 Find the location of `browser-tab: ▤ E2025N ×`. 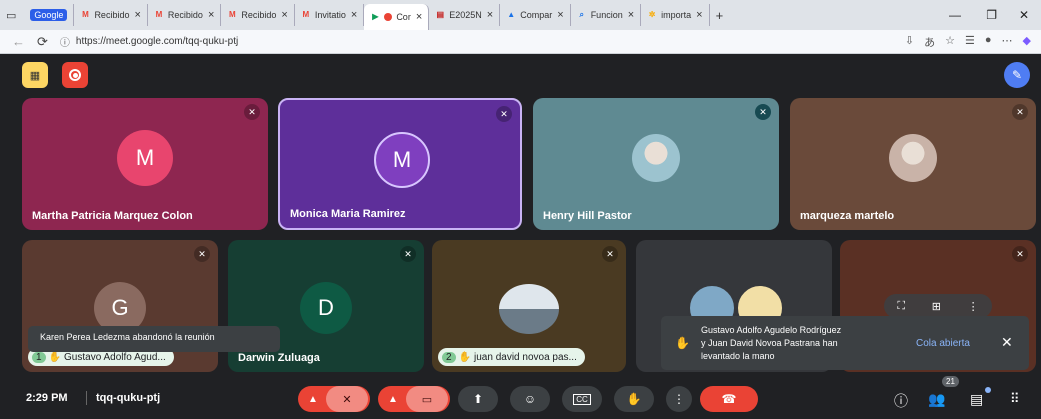

browser-tab: ▤ E2025N × is located at coordinates (465, 15).